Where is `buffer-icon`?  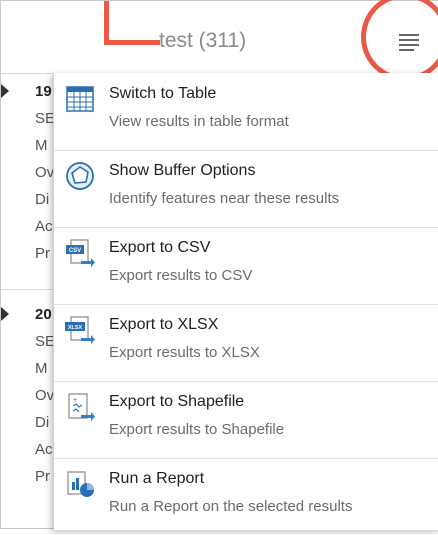 buffer-icon is located at coordinates (80, 176).